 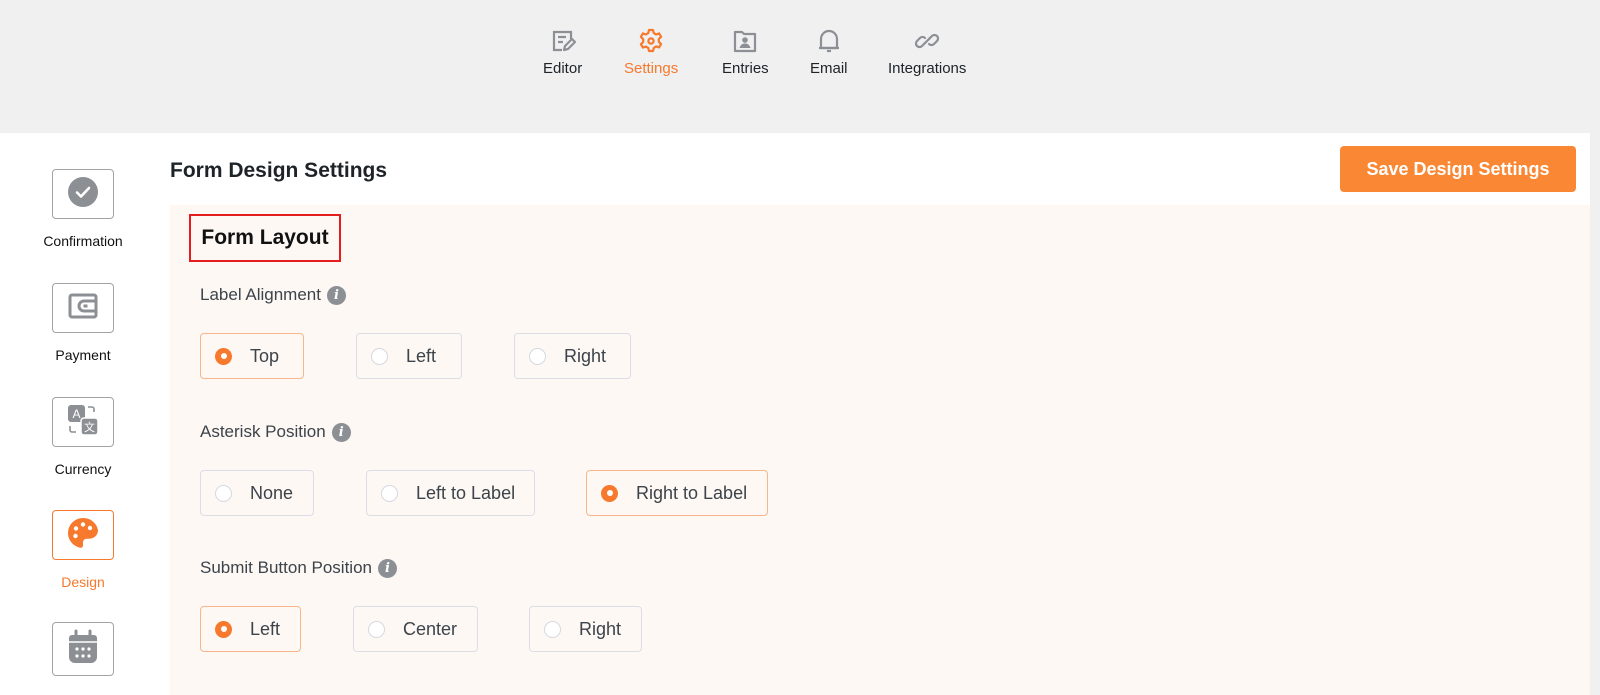 I want to click on asterisk-position-option-right-to-label: Right to Label, so click(x=677, y=493).